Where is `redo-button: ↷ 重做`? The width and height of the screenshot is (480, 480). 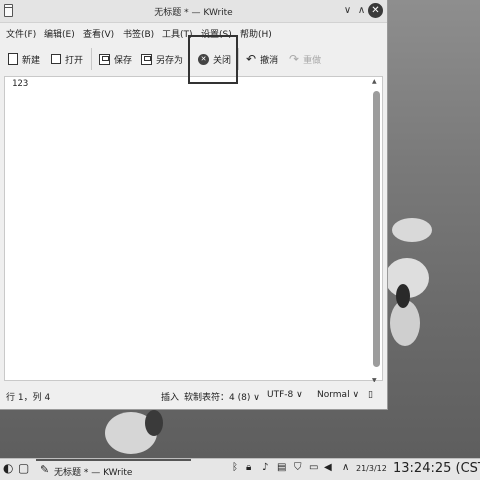 redo-button: ↷ 重做 is located at coordinates (305, 59).